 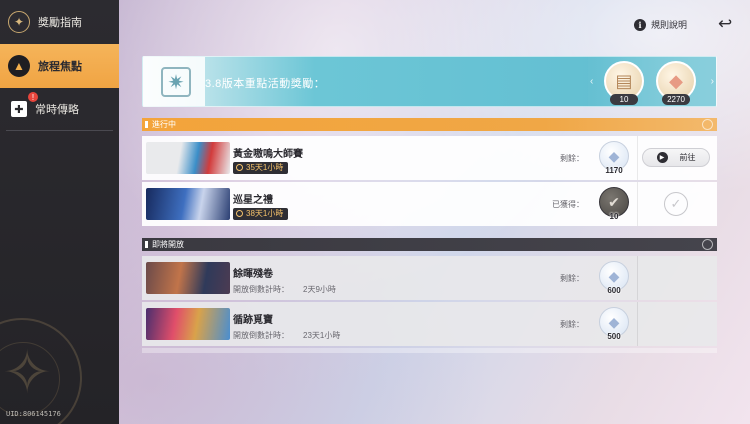 I want to click on reward-item: ▤ 10, so click(x=624, y=83).